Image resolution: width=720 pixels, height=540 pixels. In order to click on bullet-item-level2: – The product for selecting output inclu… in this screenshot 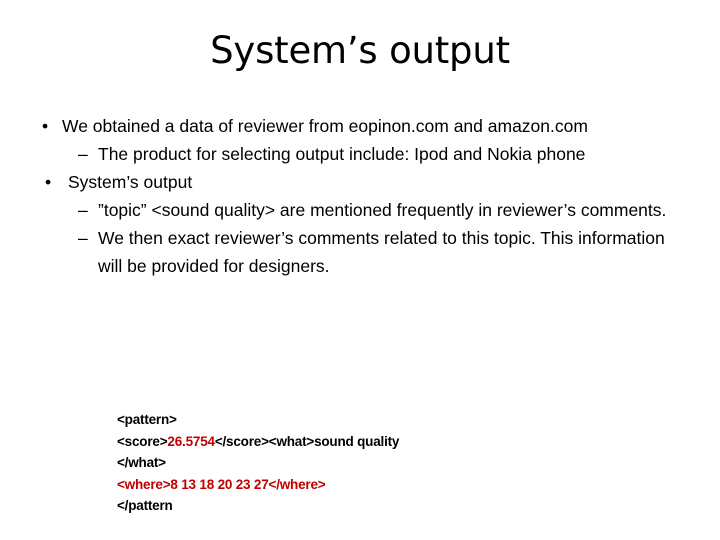, I will do `click(352, 154)`.